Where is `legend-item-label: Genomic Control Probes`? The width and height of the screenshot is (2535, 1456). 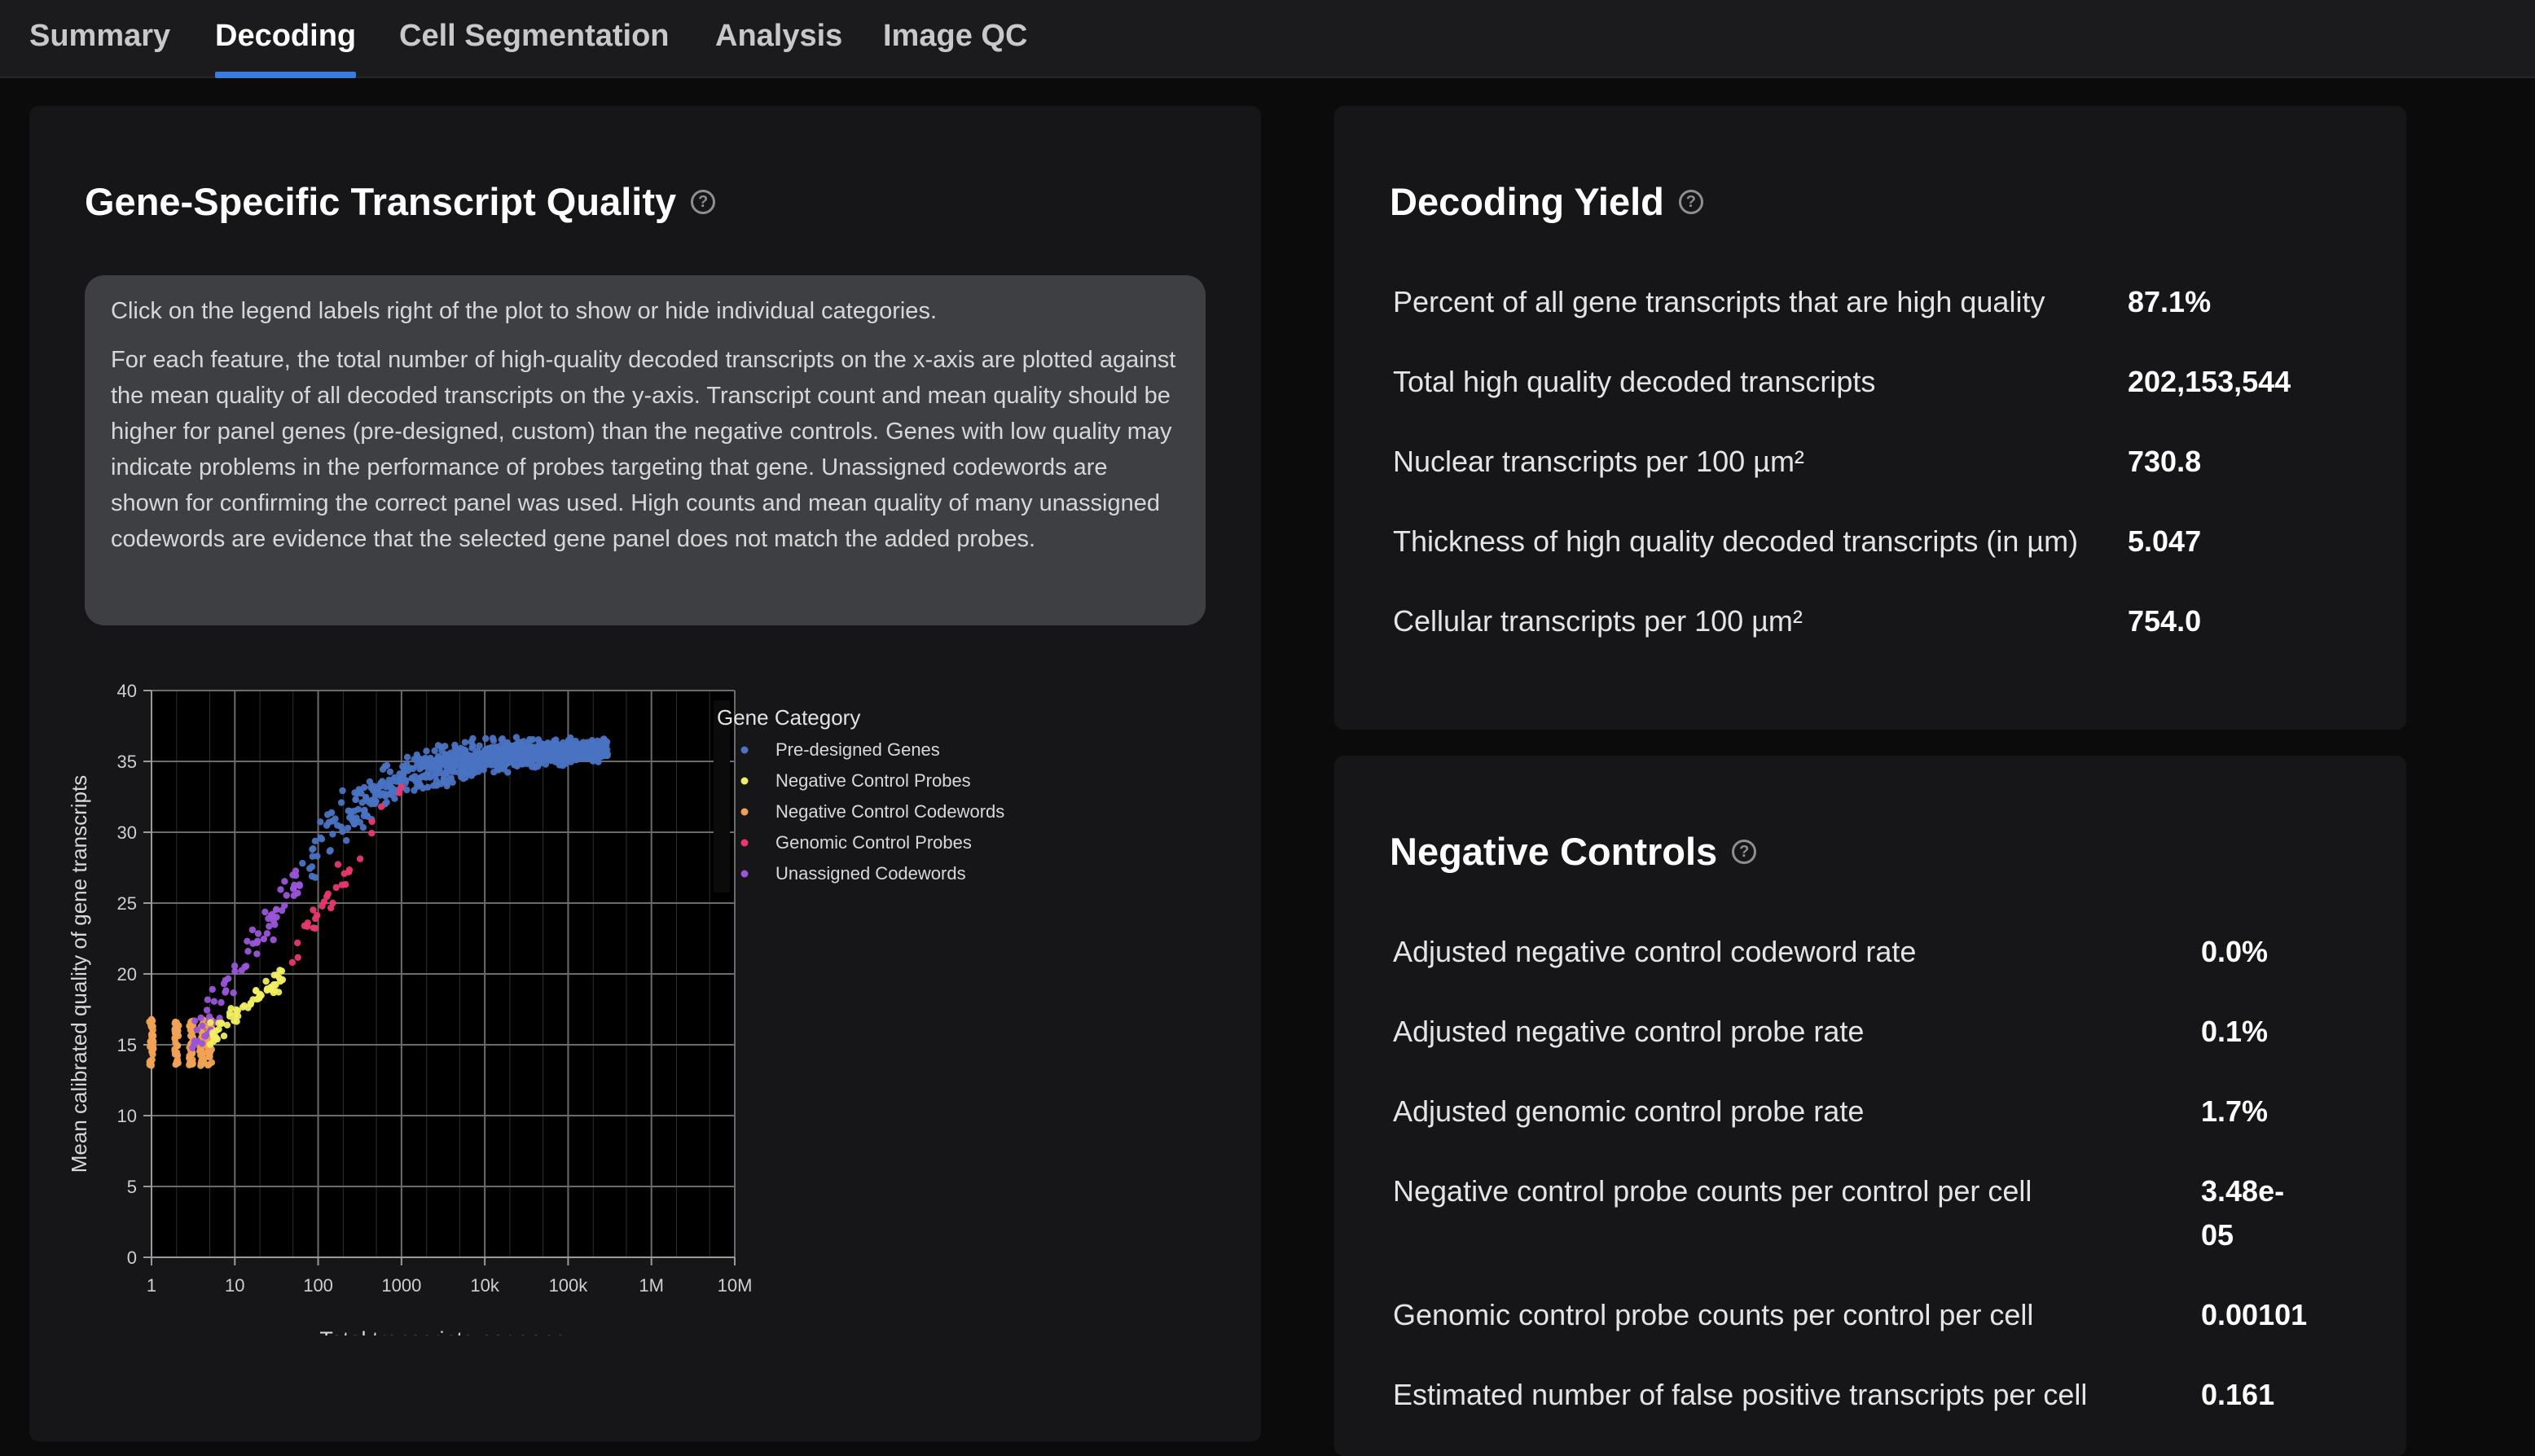
legend-item-label: Genomic Control Probes is located at coordinates (874, 842).